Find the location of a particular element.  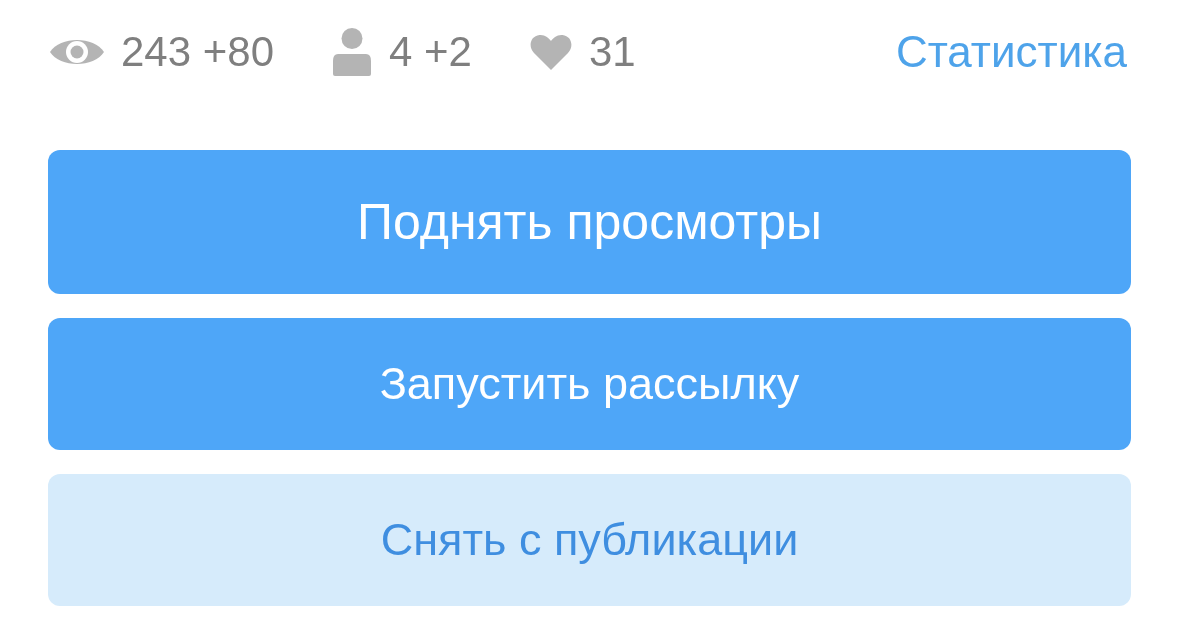

statistics-link: Статистика is located at coordinates (1011, 52).